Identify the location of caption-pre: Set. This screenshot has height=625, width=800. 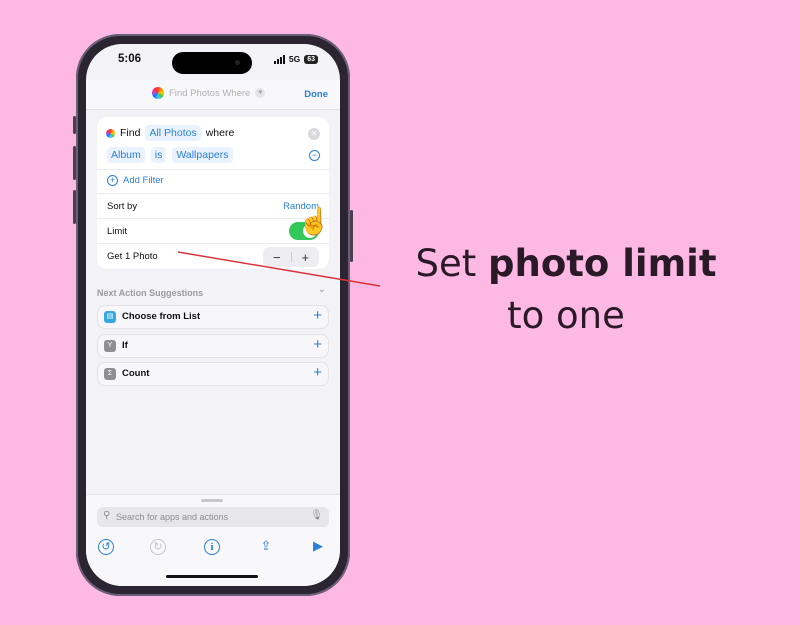
(451, 263).